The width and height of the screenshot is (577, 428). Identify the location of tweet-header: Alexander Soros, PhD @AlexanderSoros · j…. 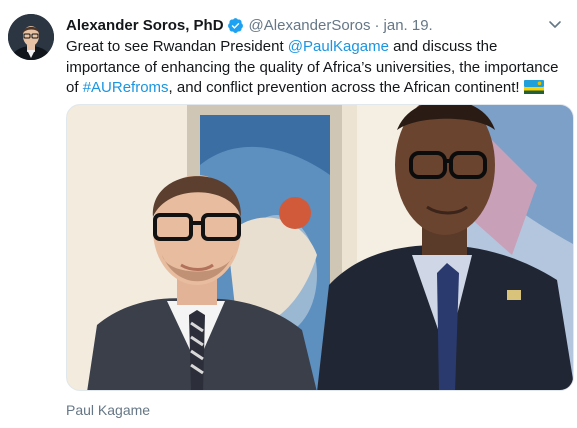
(317, 25).